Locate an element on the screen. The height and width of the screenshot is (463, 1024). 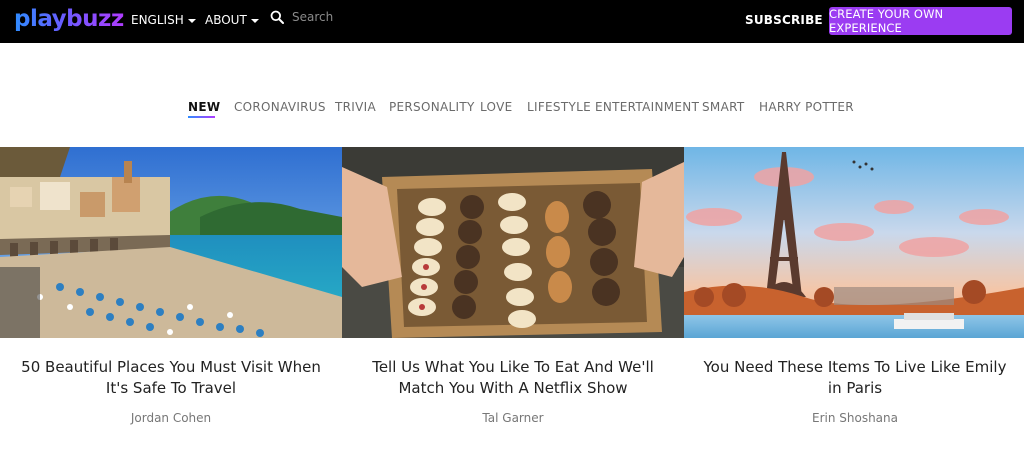
create-experience-button: CREATE YOUR OWN EXPERIENCE is located at coordinates (920, 21).